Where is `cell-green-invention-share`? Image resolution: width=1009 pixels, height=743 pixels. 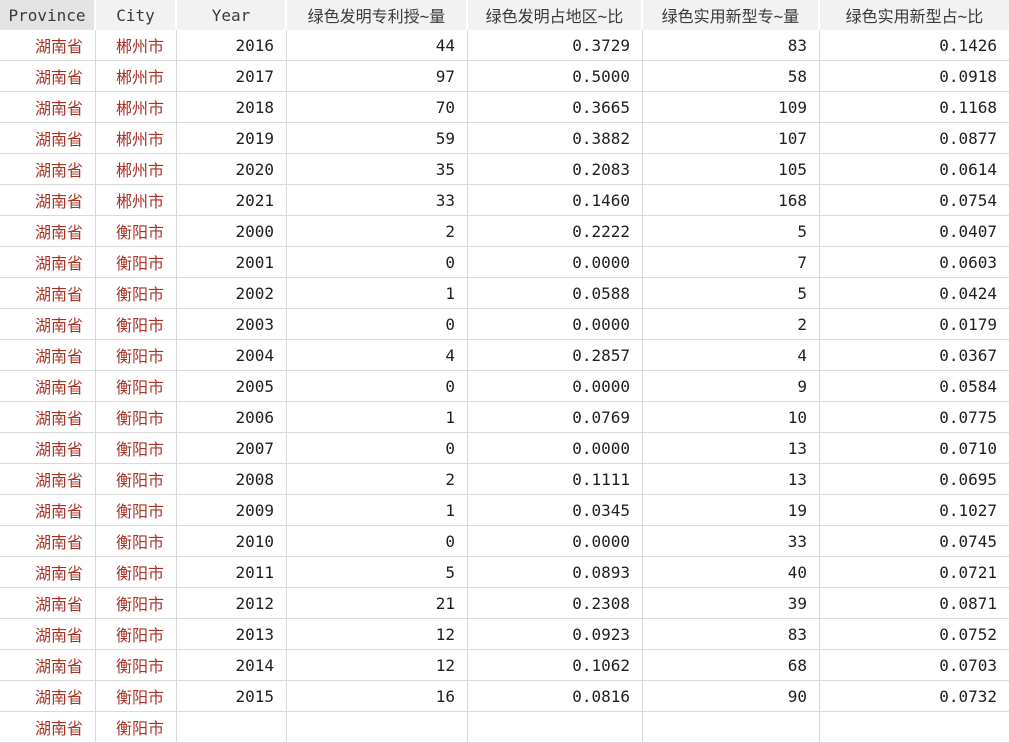 cell-green-invention-share is located at coordinates (555, 727).